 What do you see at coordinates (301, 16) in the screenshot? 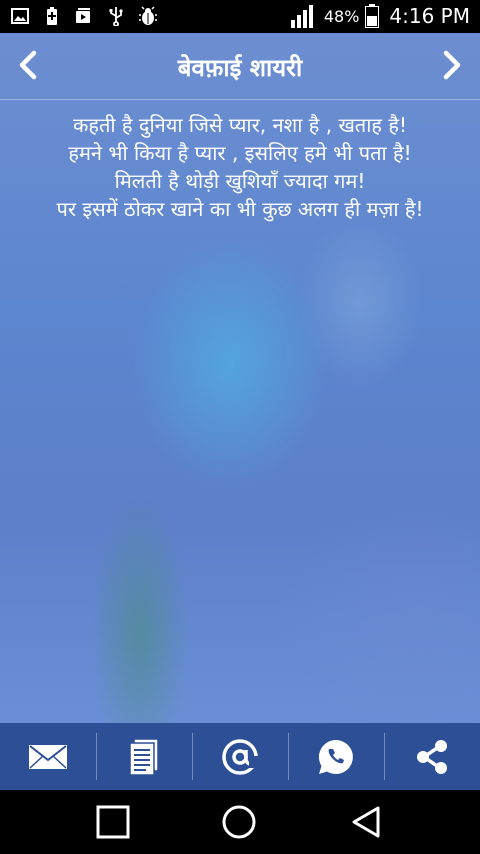
I see `signal-icon` at bounding box center [301, 16].